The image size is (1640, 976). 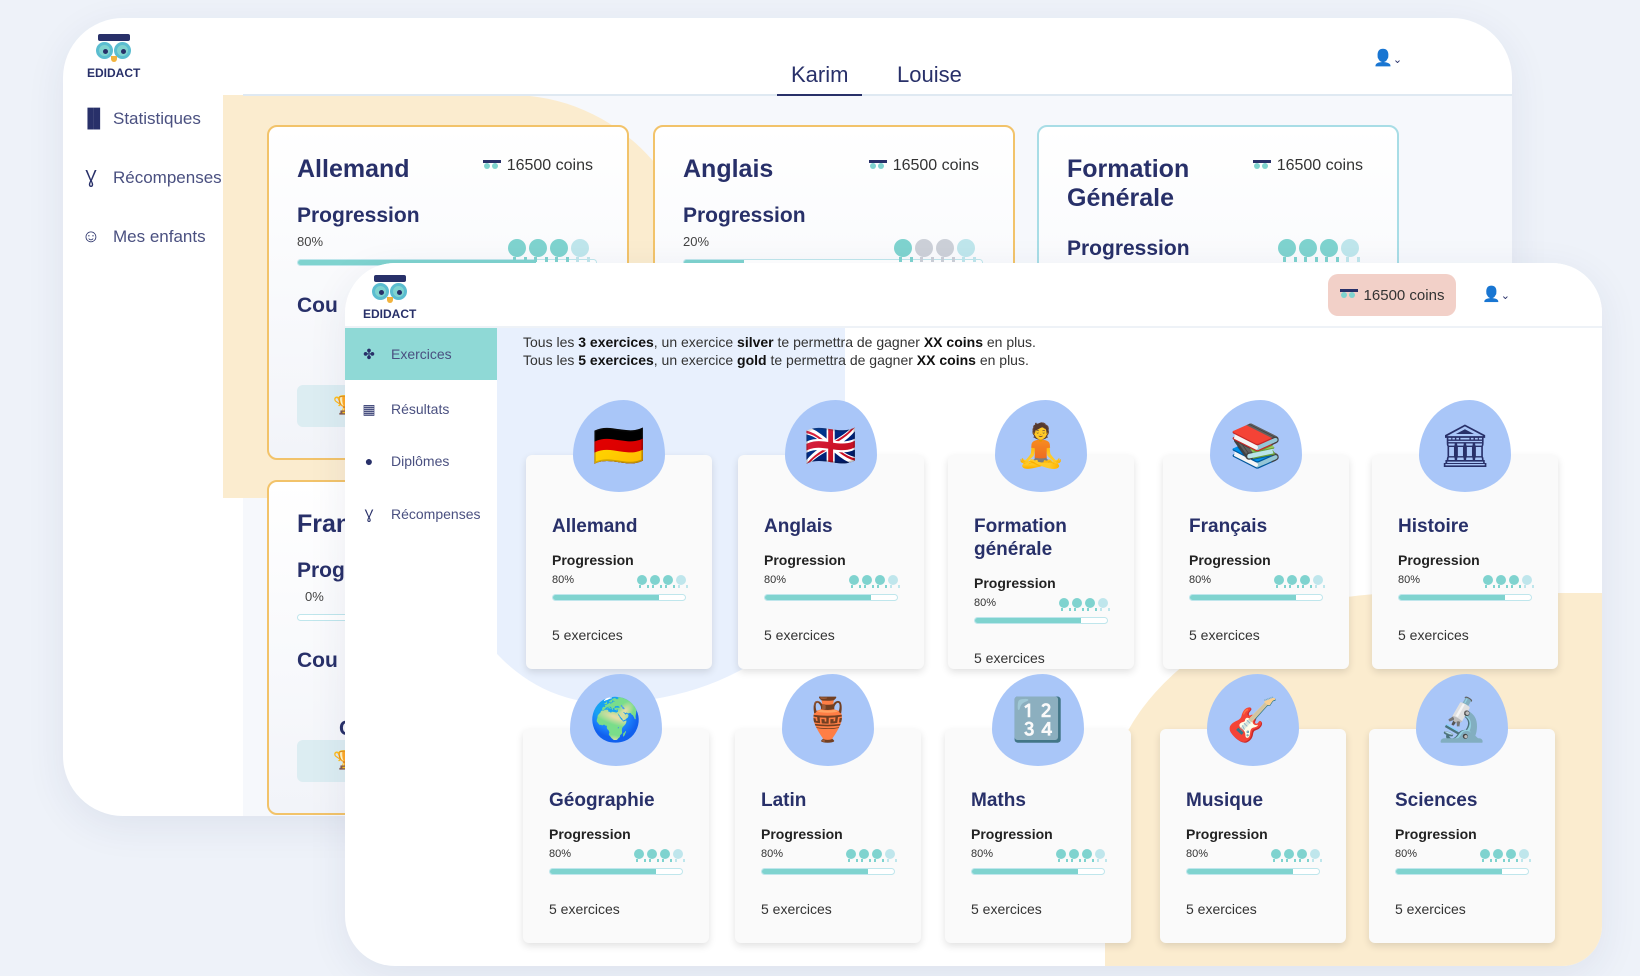 I want to click on subject-illustration: 🏺, so click(x=828, y=720).